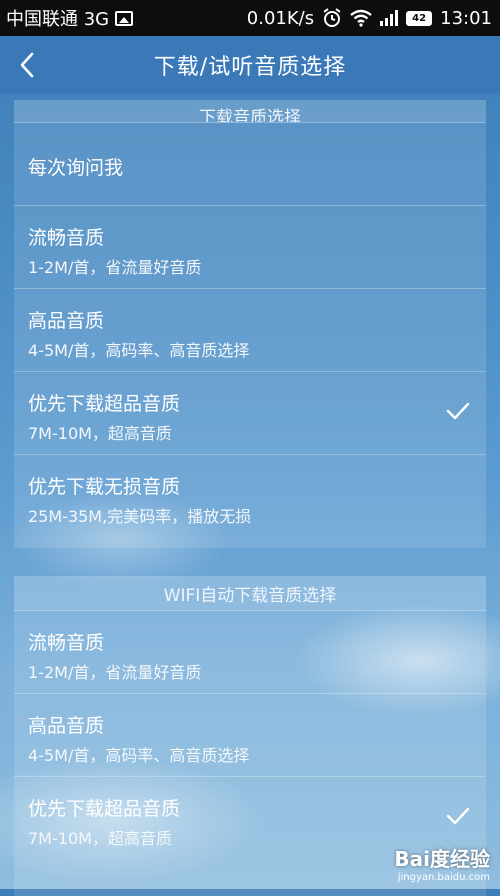  Describe the element at coordinates (250, 496) in the screenshot. I see `list-item: 优先下载无损音质 25M-35M,完美码率，播放无损` at that location.